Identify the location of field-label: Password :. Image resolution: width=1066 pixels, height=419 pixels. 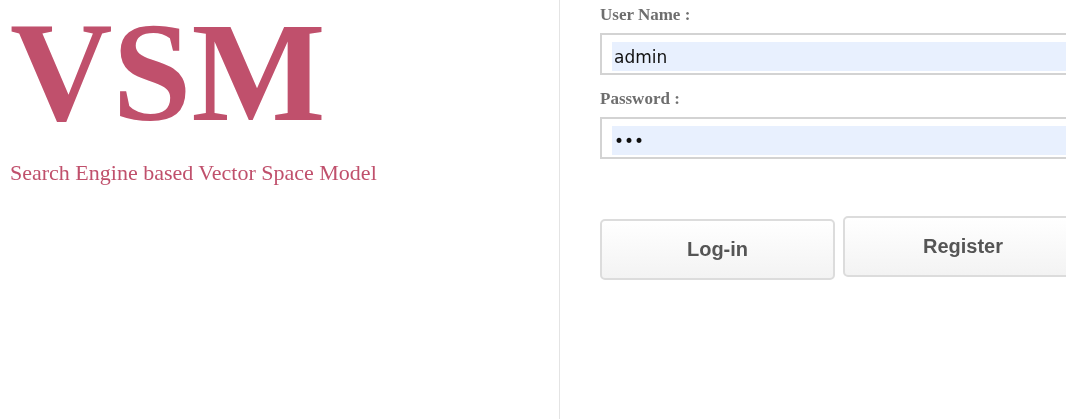
(640, 99).